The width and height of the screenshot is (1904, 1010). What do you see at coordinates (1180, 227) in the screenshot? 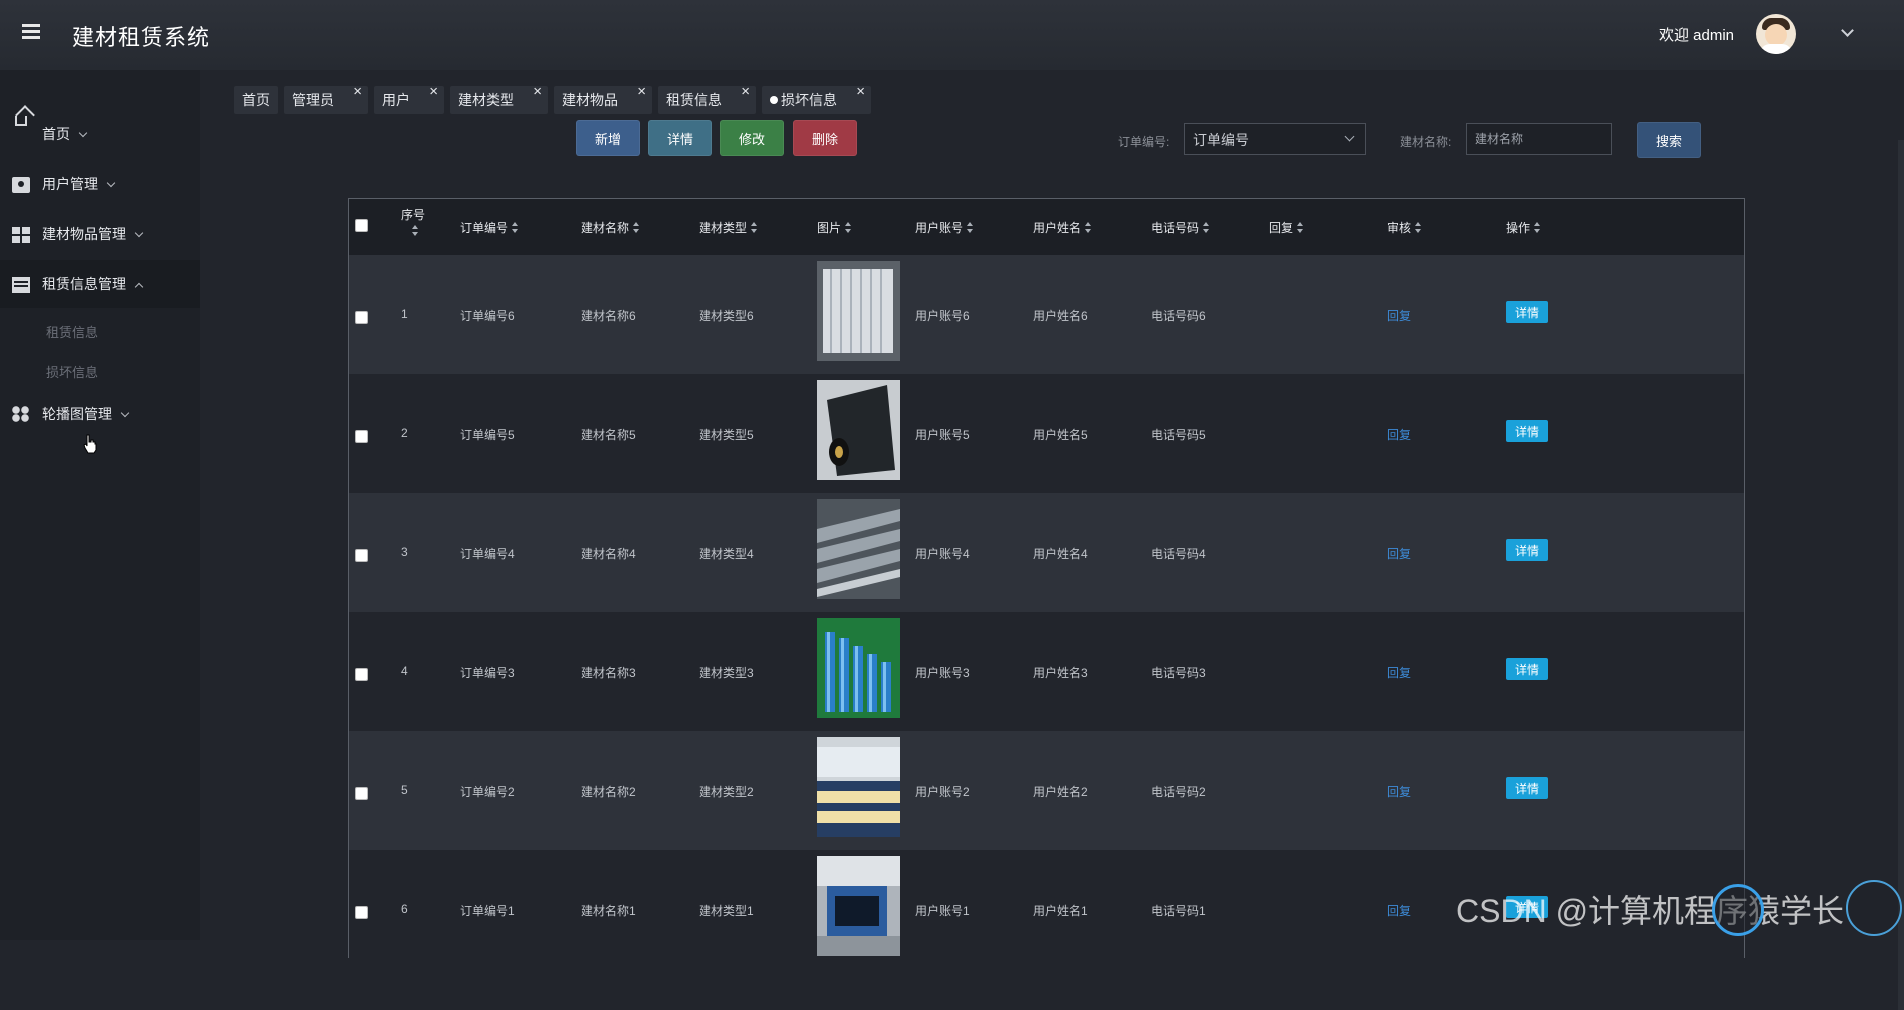
I see `header-phone: 电话号码` at bounding box center [1180, 227].